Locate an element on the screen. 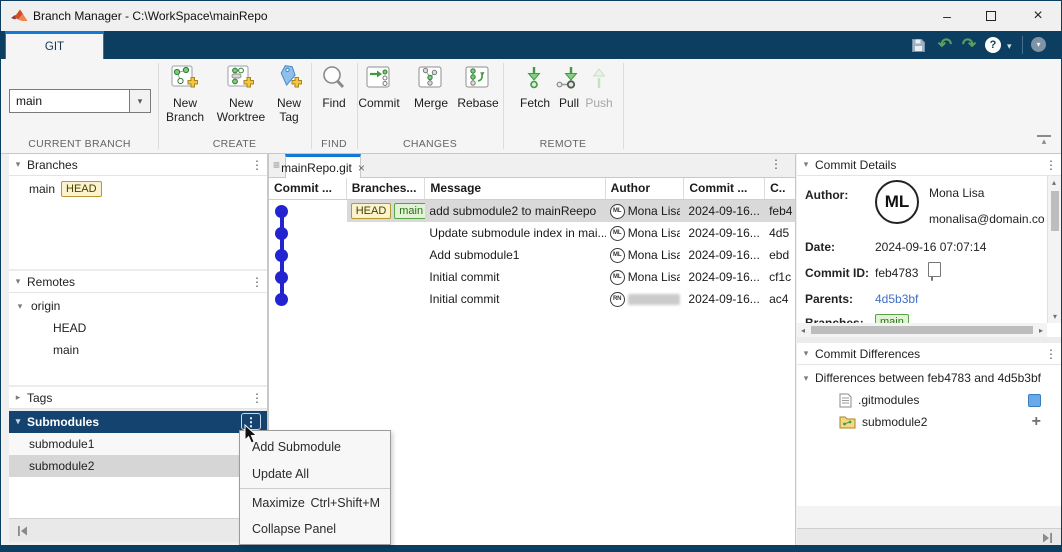 The image size is (1062, 552). help-button: ? is located at coordinates (993, 45).